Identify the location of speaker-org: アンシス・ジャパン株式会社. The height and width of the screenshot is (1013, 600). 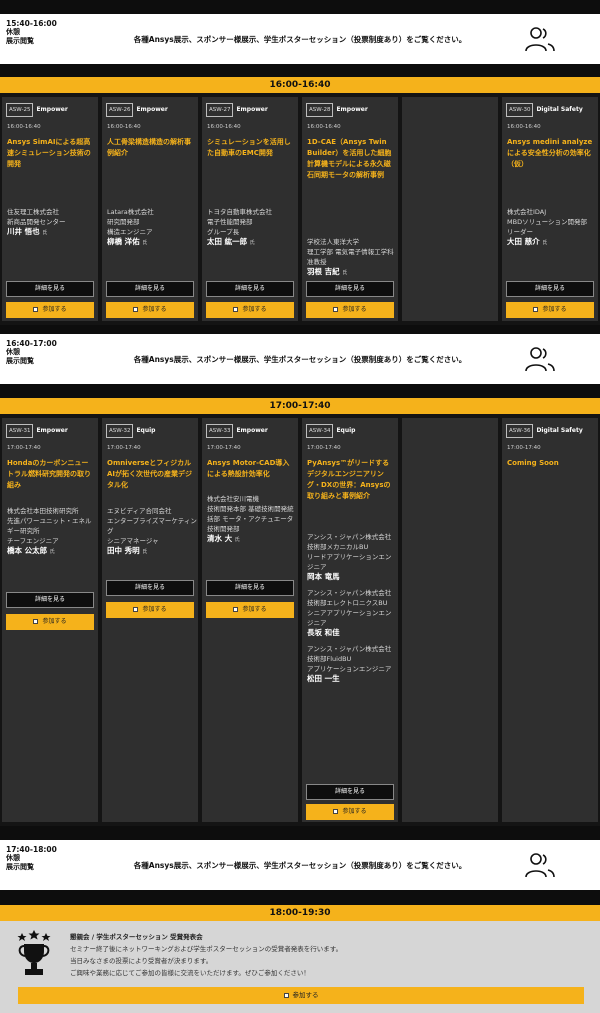
(349, 537).